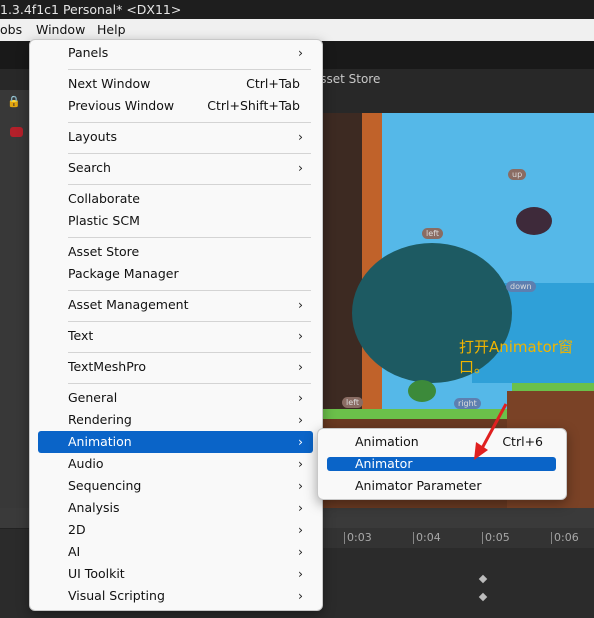 The height and width of the screenshot is (618, 594). What do you see at coordinates (516, 357) in the screenshot?
I see `annotation-text: 打开Animator窗口。` at bounding box center [516, 357].